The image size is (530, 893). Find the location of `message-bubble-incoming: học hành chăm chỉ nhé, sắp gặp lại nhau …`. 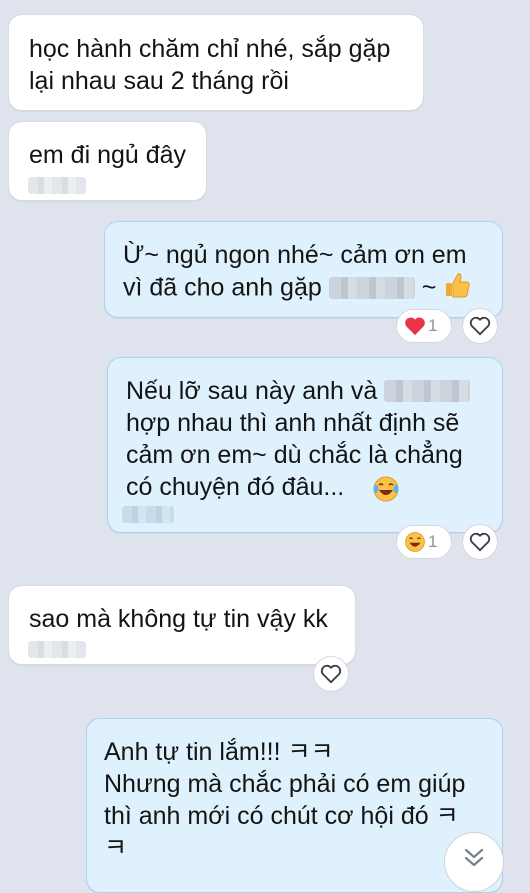

message-bubble-incoming: học hành chăm chỉ nhé, sắp gặp lại nhau … is located at coordinates (216, 62).